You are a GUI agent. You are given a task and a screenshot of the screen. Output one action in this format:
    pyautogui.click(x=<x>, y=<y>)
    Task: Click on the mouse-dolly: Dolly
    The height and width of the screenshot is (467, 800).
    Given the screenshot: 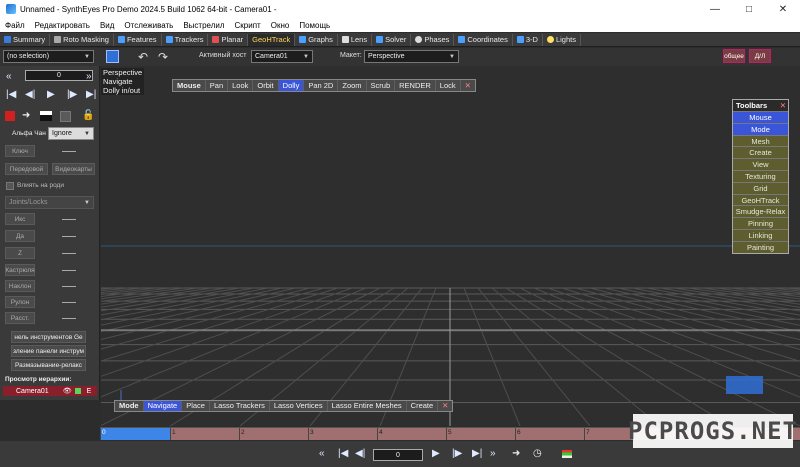 What is the action you would take?
    pyautogui.click(x=291, y=85)
    